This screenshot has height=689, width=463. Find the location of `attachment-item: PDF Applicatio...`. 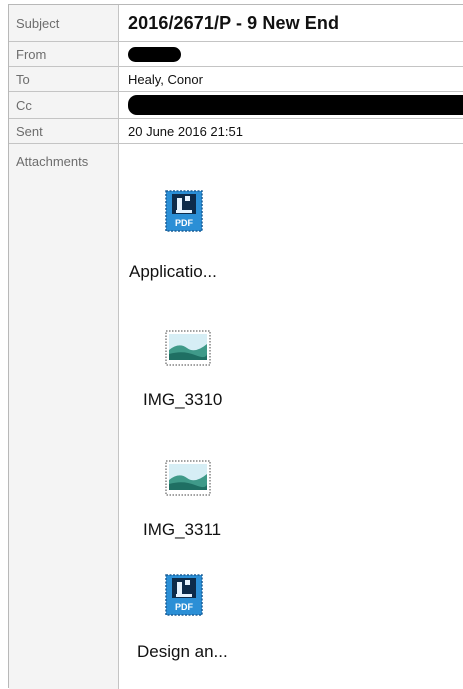

attachment-item: PDF Applicatio... is located at coordinates (229, 212).